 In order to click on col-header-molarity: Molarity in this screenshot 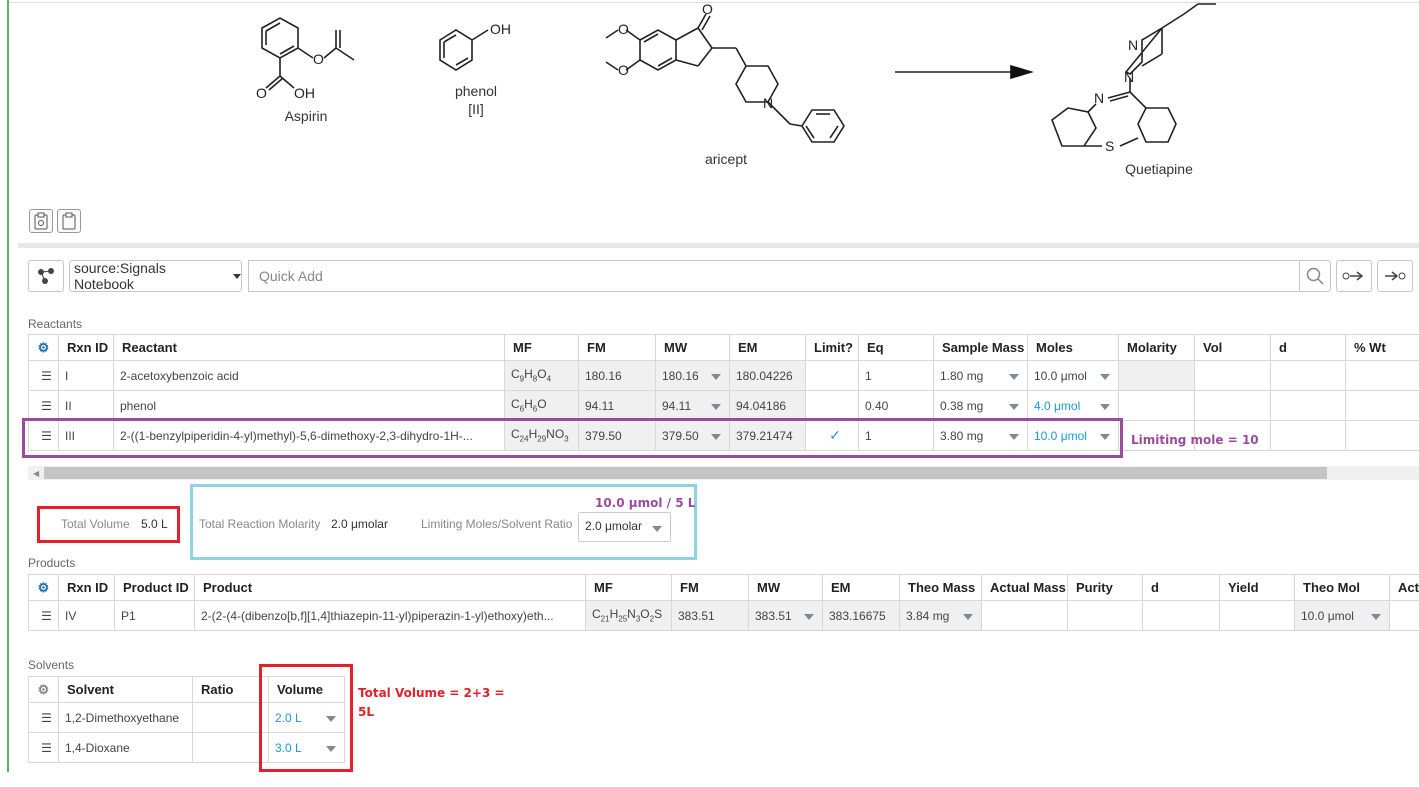, I will do `click(1156, 347)`.